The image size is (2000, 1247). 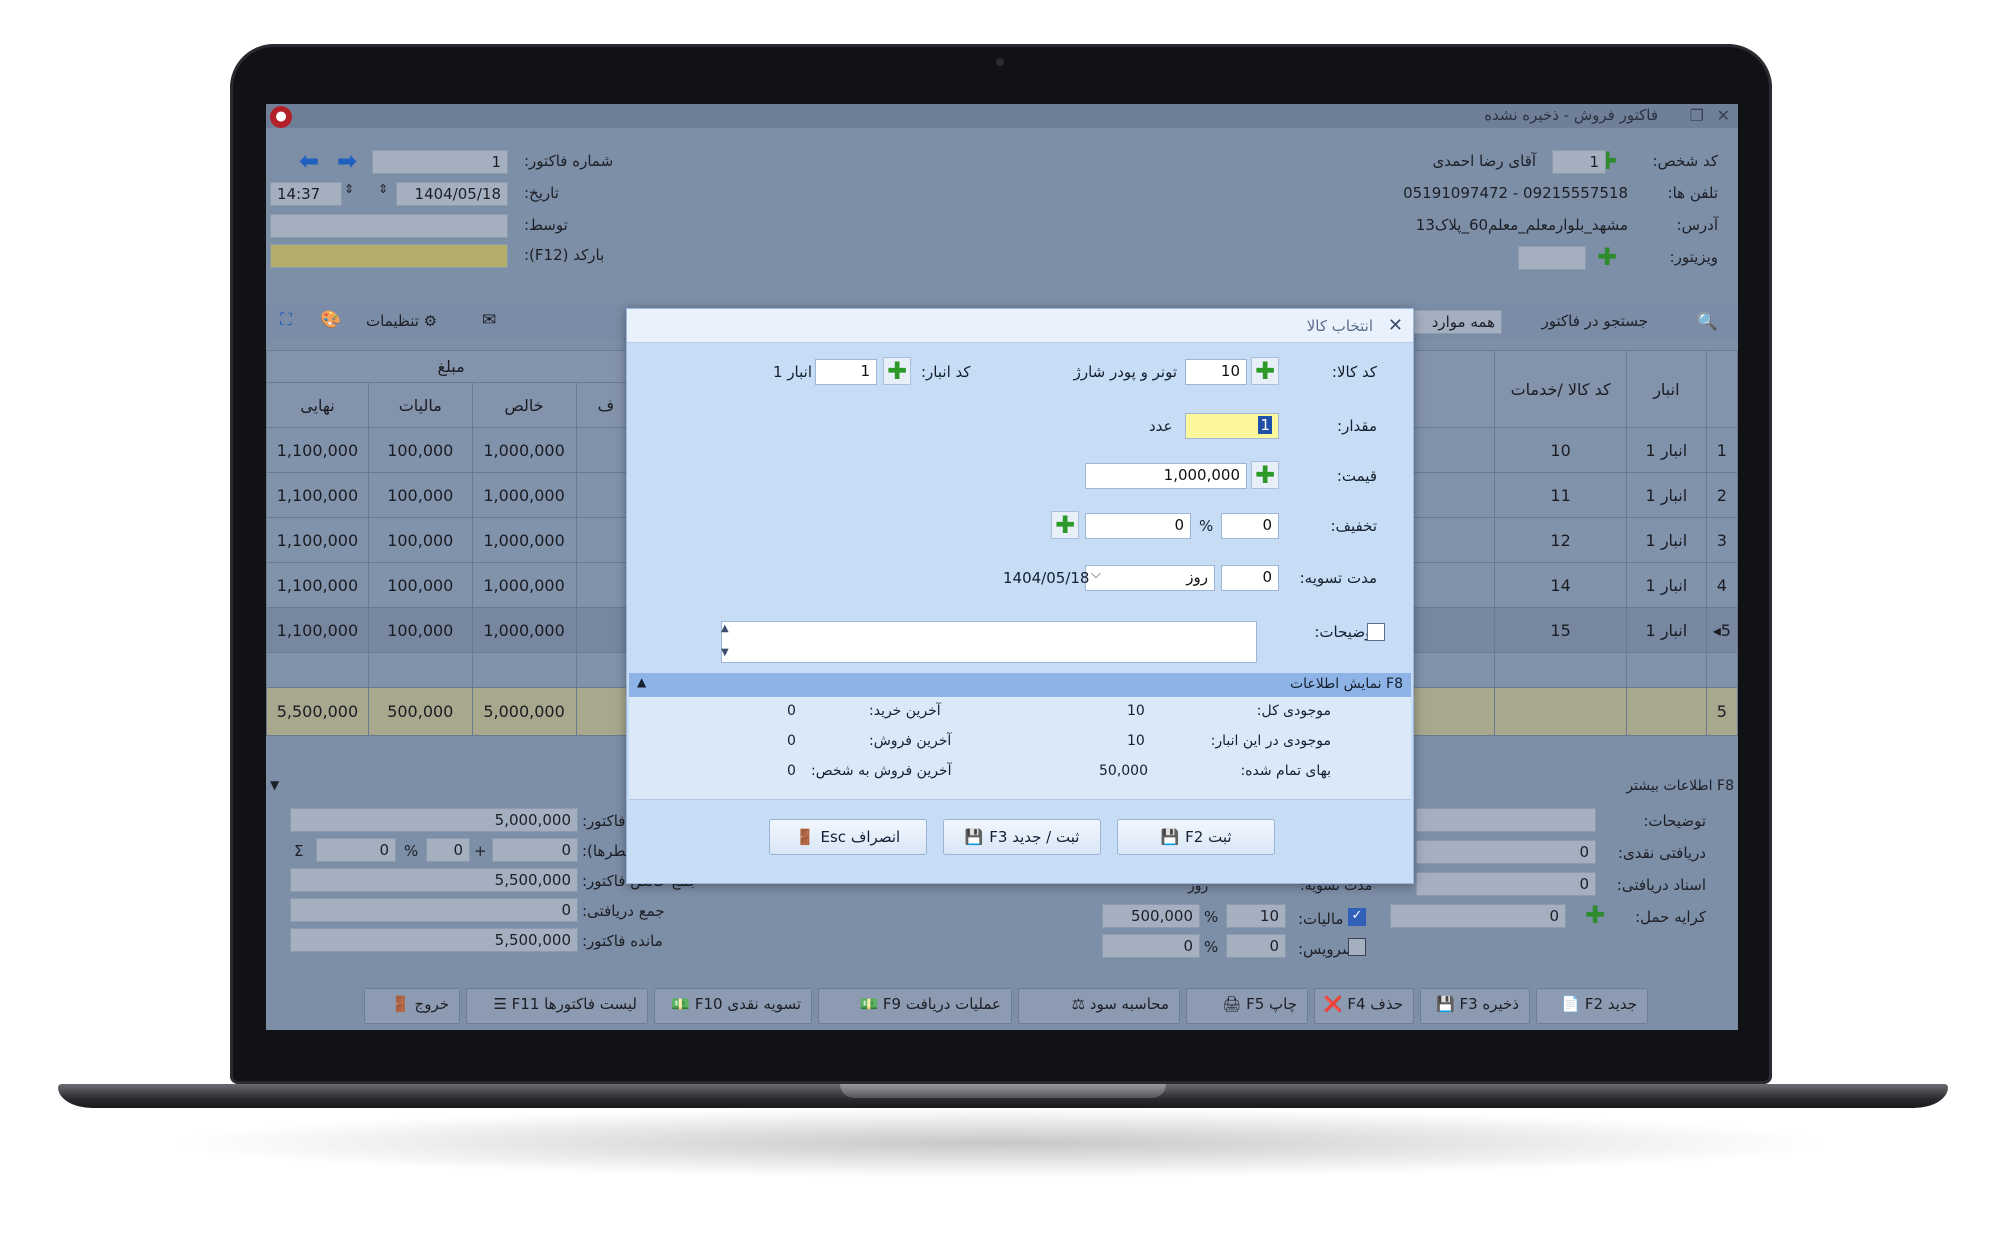 I want to click on palette-icon: 🎨, so click(x=330, y=320).